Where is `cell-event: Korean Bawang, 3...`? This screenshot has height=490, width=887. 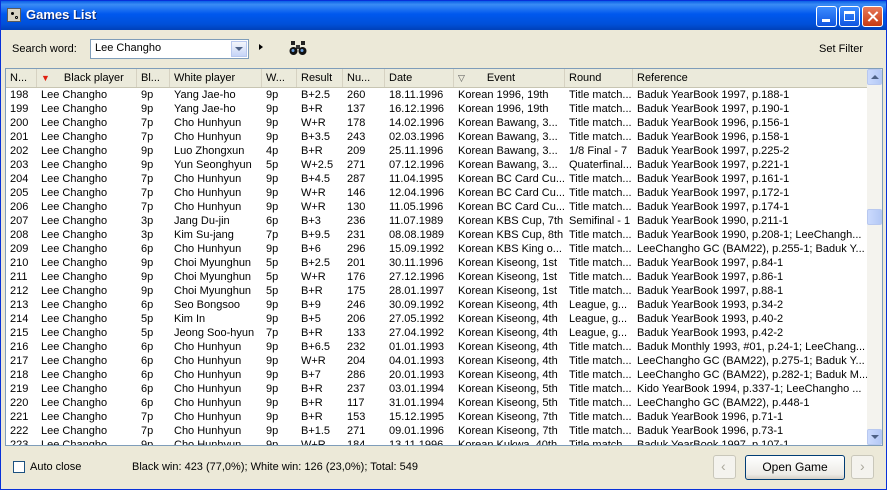 cell-event: Korean Bawang, 3... is located at coordinates (508, 137).